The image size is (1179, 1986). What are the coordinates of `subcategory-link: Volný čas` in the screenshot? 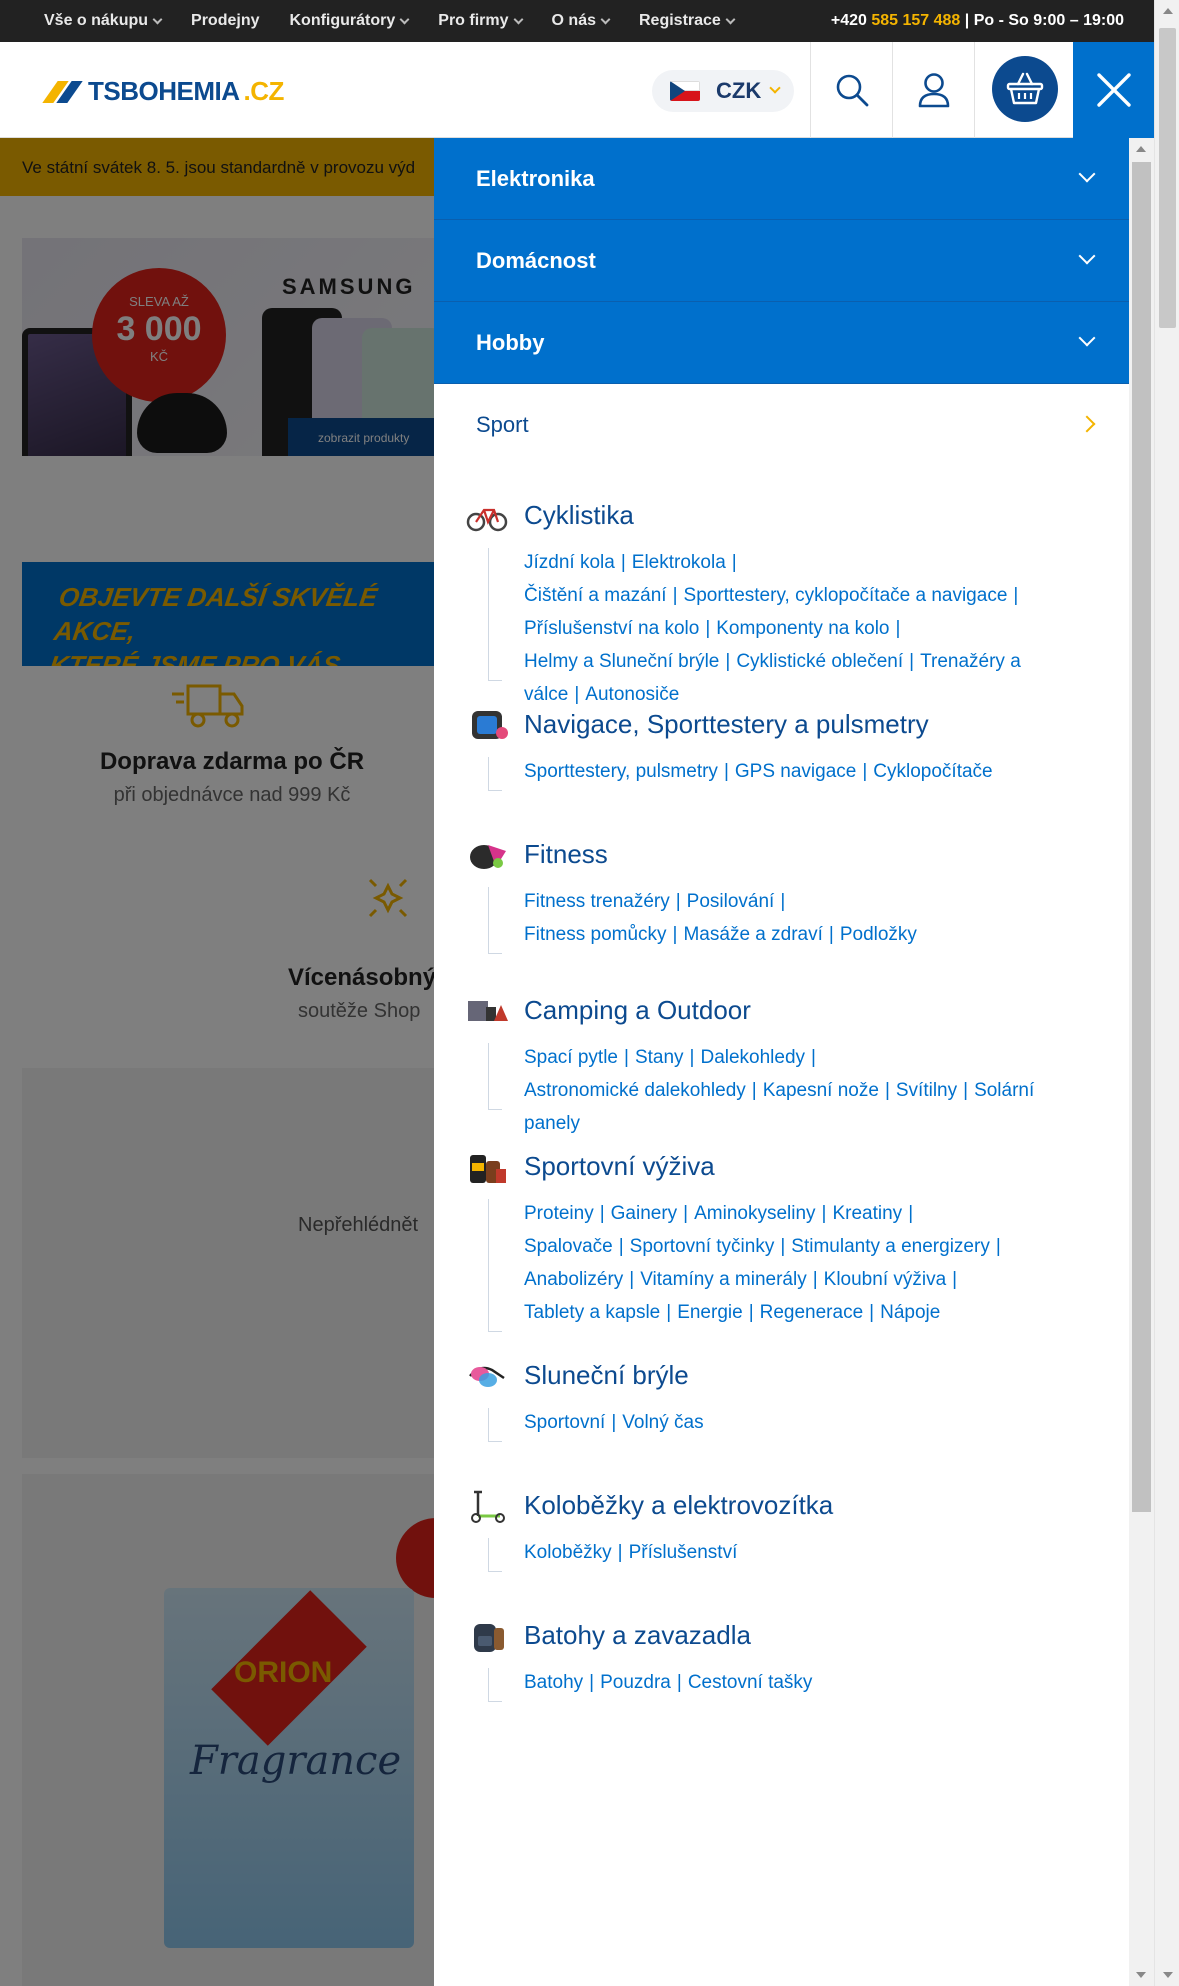 It's located at (662, 1422).